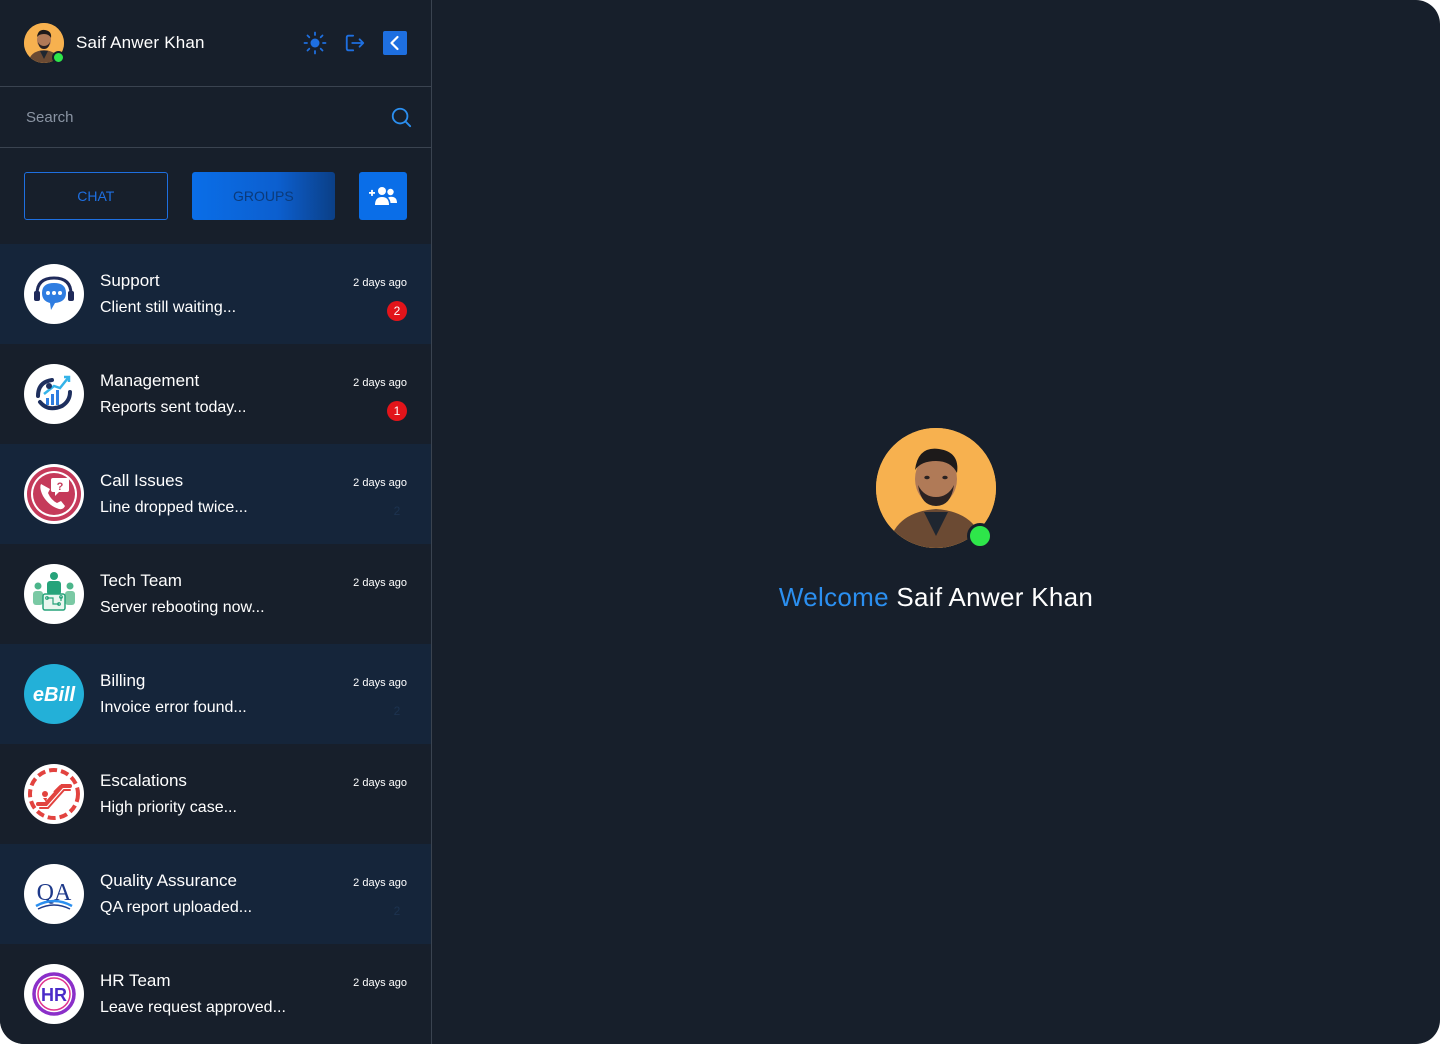 The height and width of the screenshot is (1044, 1440). I want to click on group-avatar-billing: eBill, so click(54, 694).